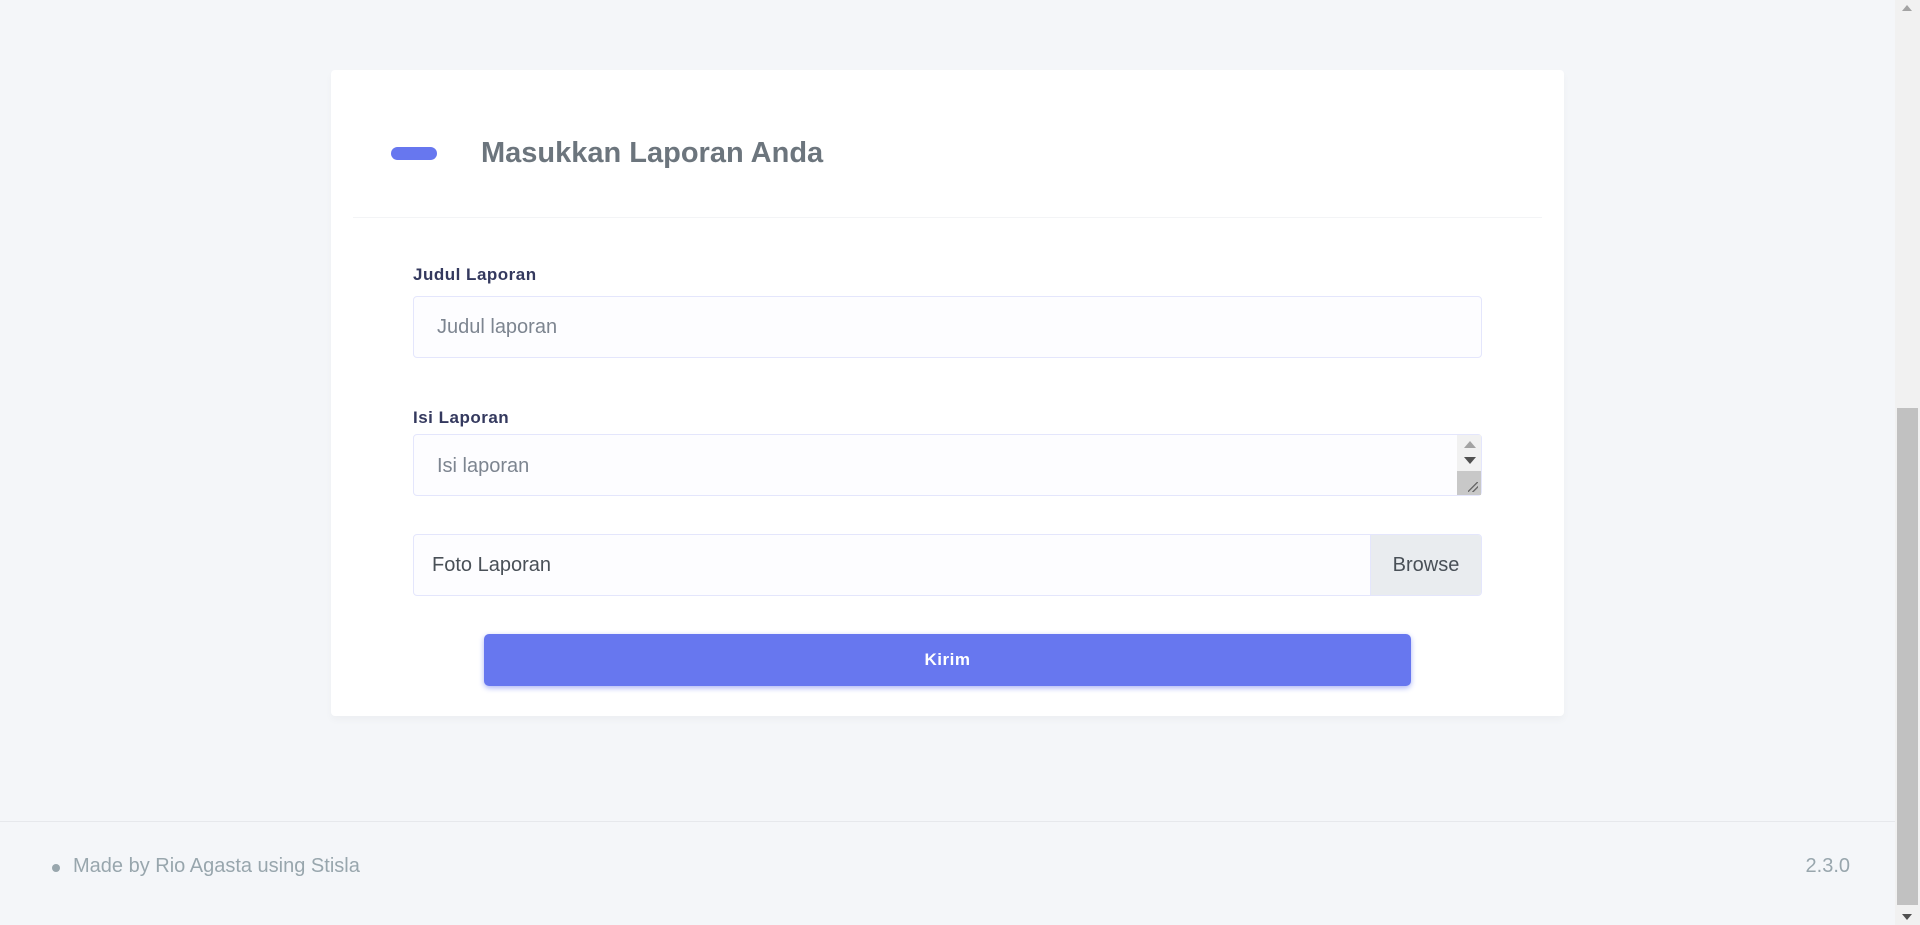  What do you see at coordinates (475, 274) in the screenshot?
I see `judul-laporan-label: Judul Laporan` at bounding box center [475, 274].